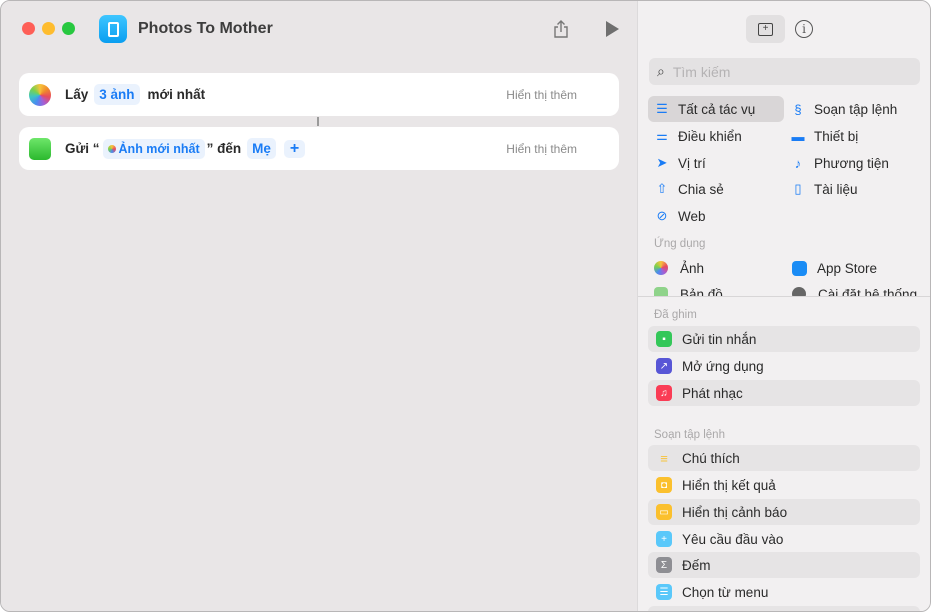  I want to click on messages-icon, so click(40, 148).